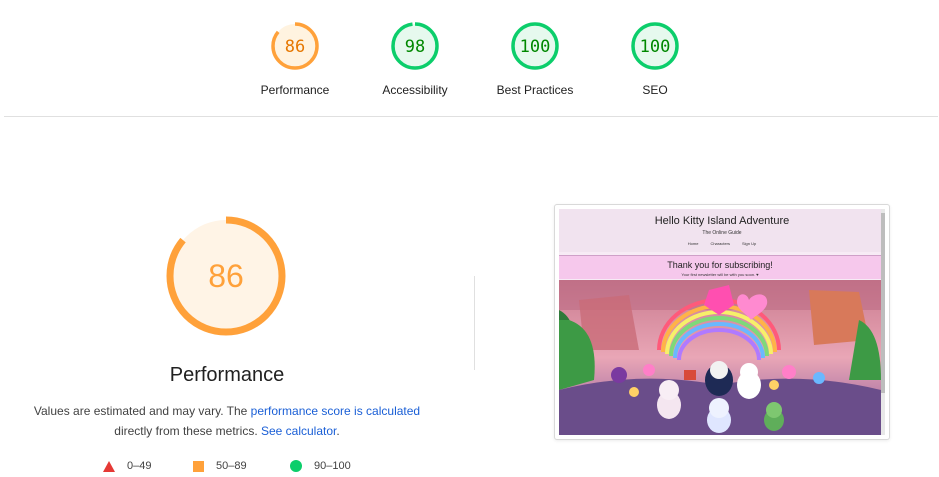  I want to click on legend-average: 50–89, so click(220, 466).